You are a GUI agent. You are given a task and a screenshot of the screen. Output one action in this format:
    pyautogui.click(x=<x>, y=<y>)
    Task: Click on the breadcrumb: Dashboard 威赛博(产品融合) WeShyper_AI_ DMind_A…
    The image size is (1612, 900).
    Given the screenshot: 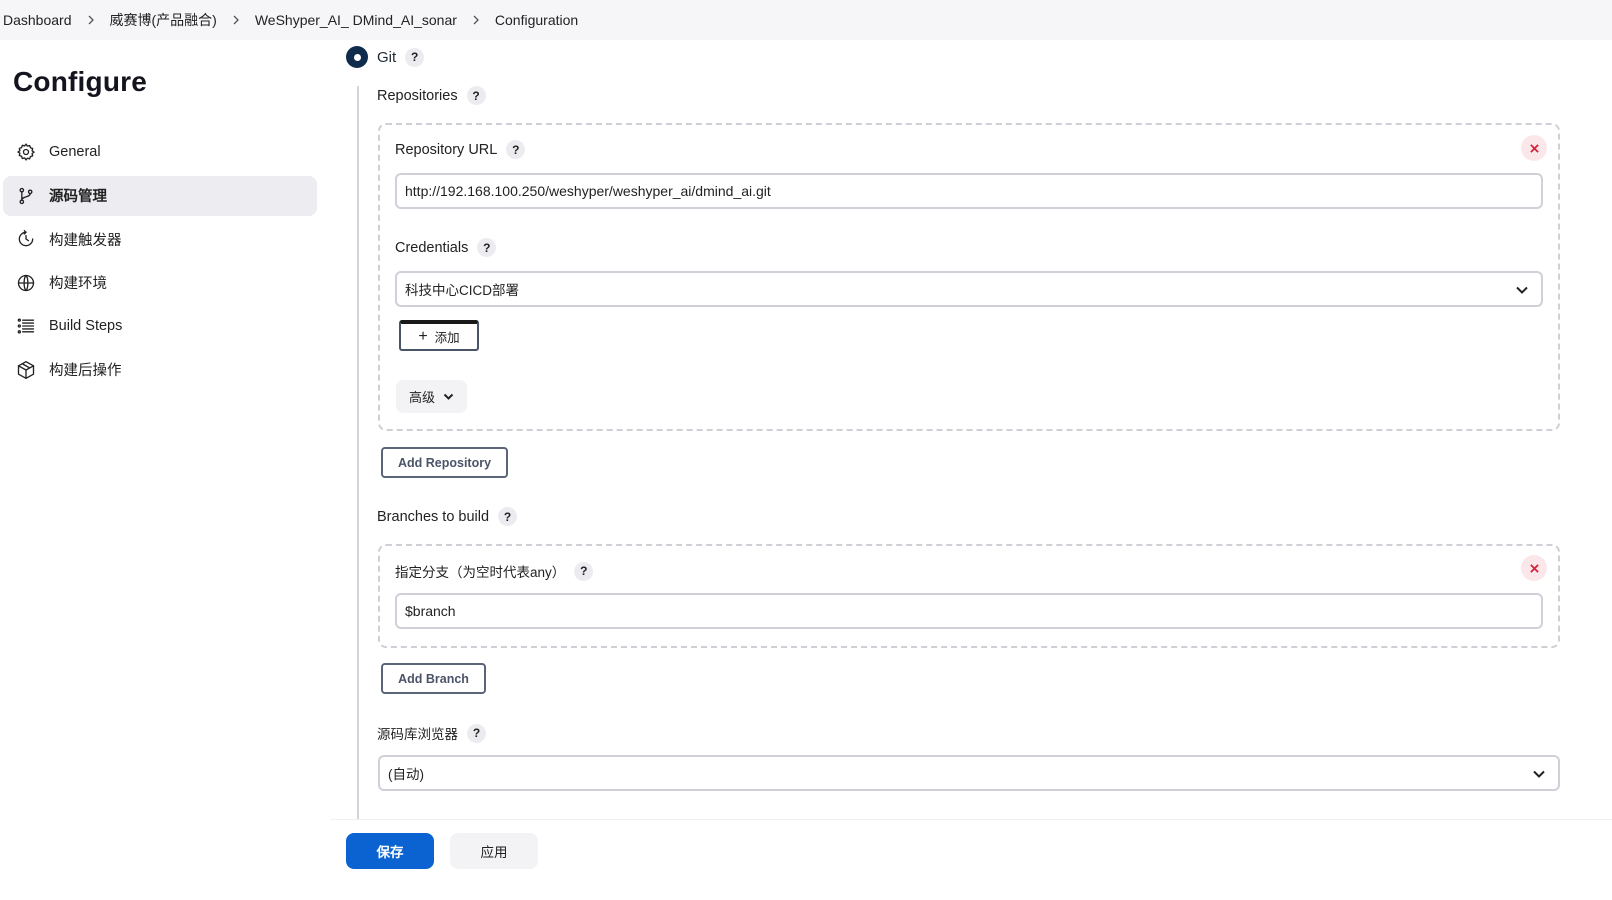 What is the action you would take?
    pyautogui.click(x=806, y=20)
    